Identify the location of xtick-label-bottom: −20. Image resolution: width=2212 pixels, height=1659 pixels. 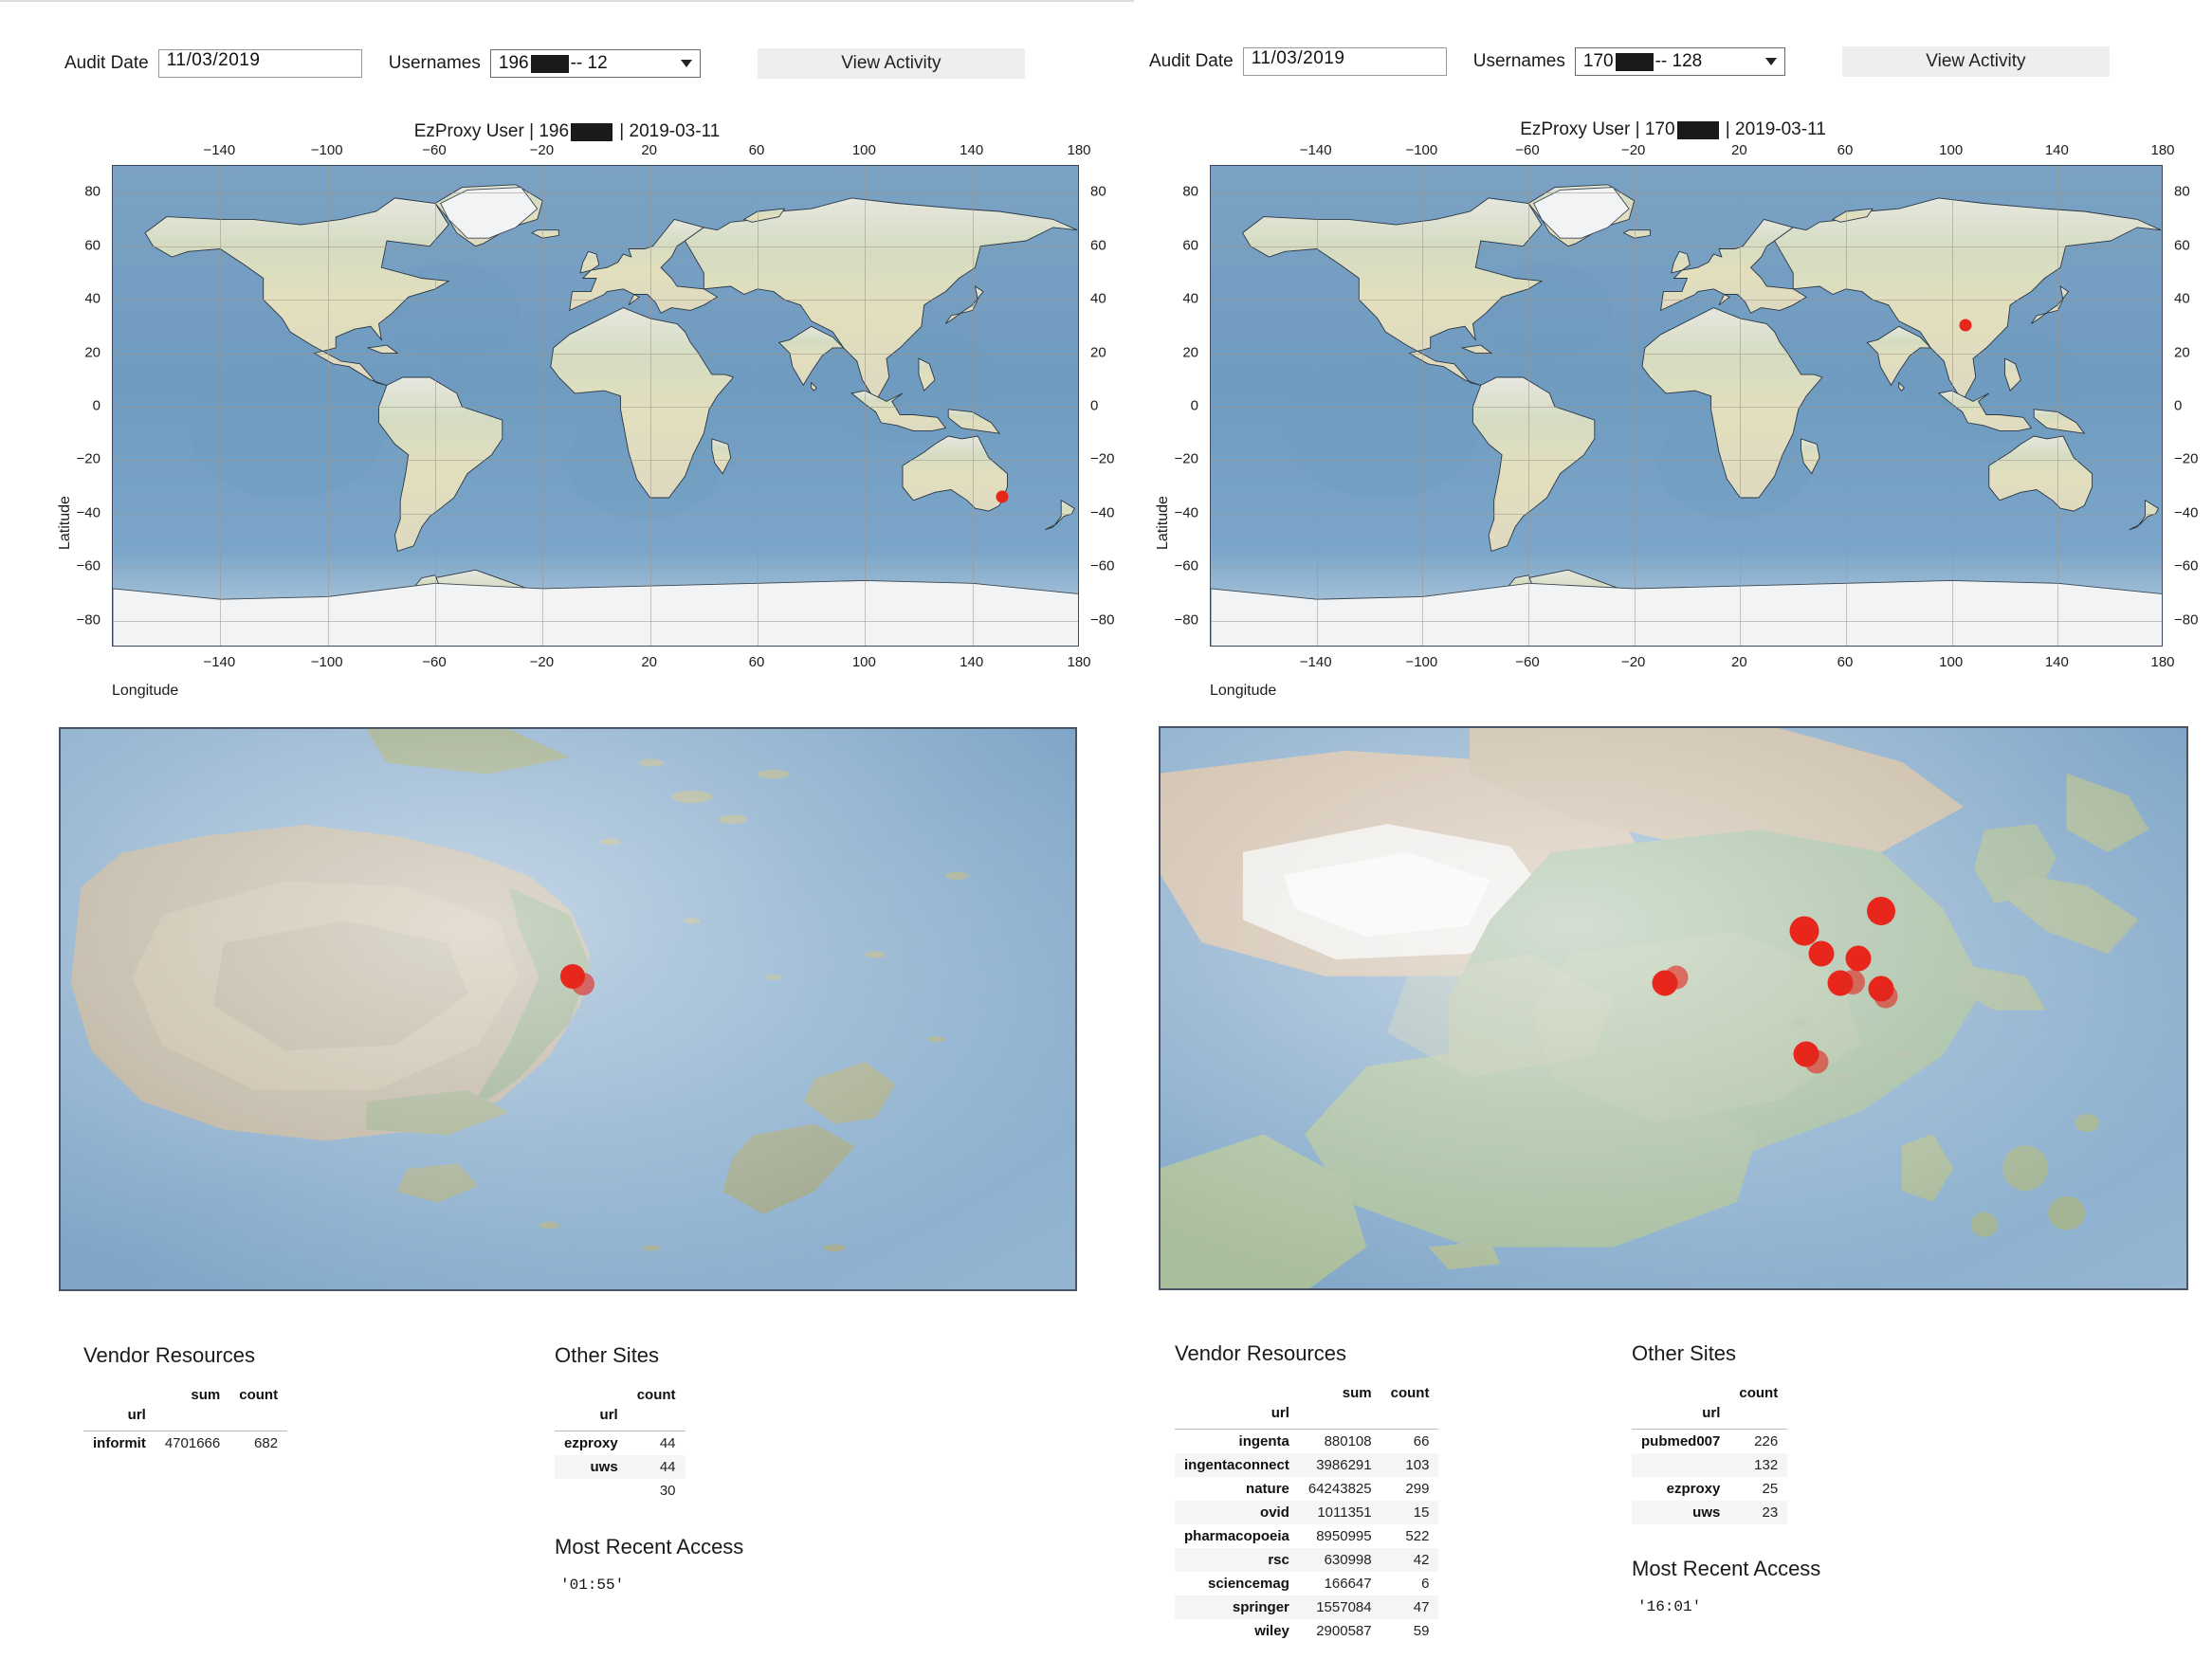
(1633, 662).